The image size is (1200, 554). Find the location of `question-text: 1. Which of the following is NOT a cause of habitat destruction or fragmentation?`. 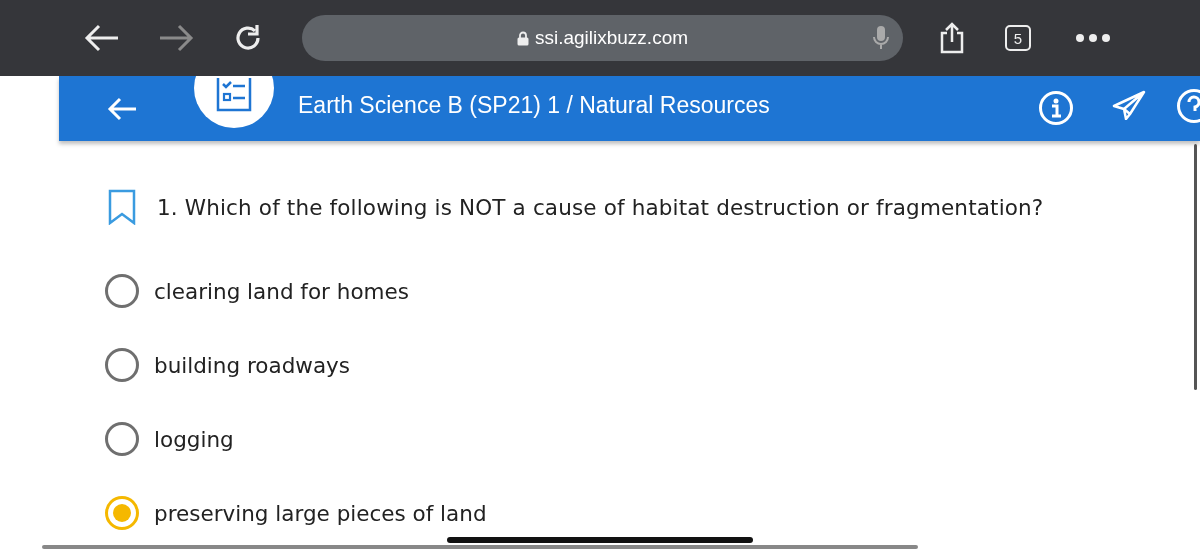

question-text: 1. Which of the following is NOT a cause of habitat destruction or fragmentation? is located at coordinates (600, 207).